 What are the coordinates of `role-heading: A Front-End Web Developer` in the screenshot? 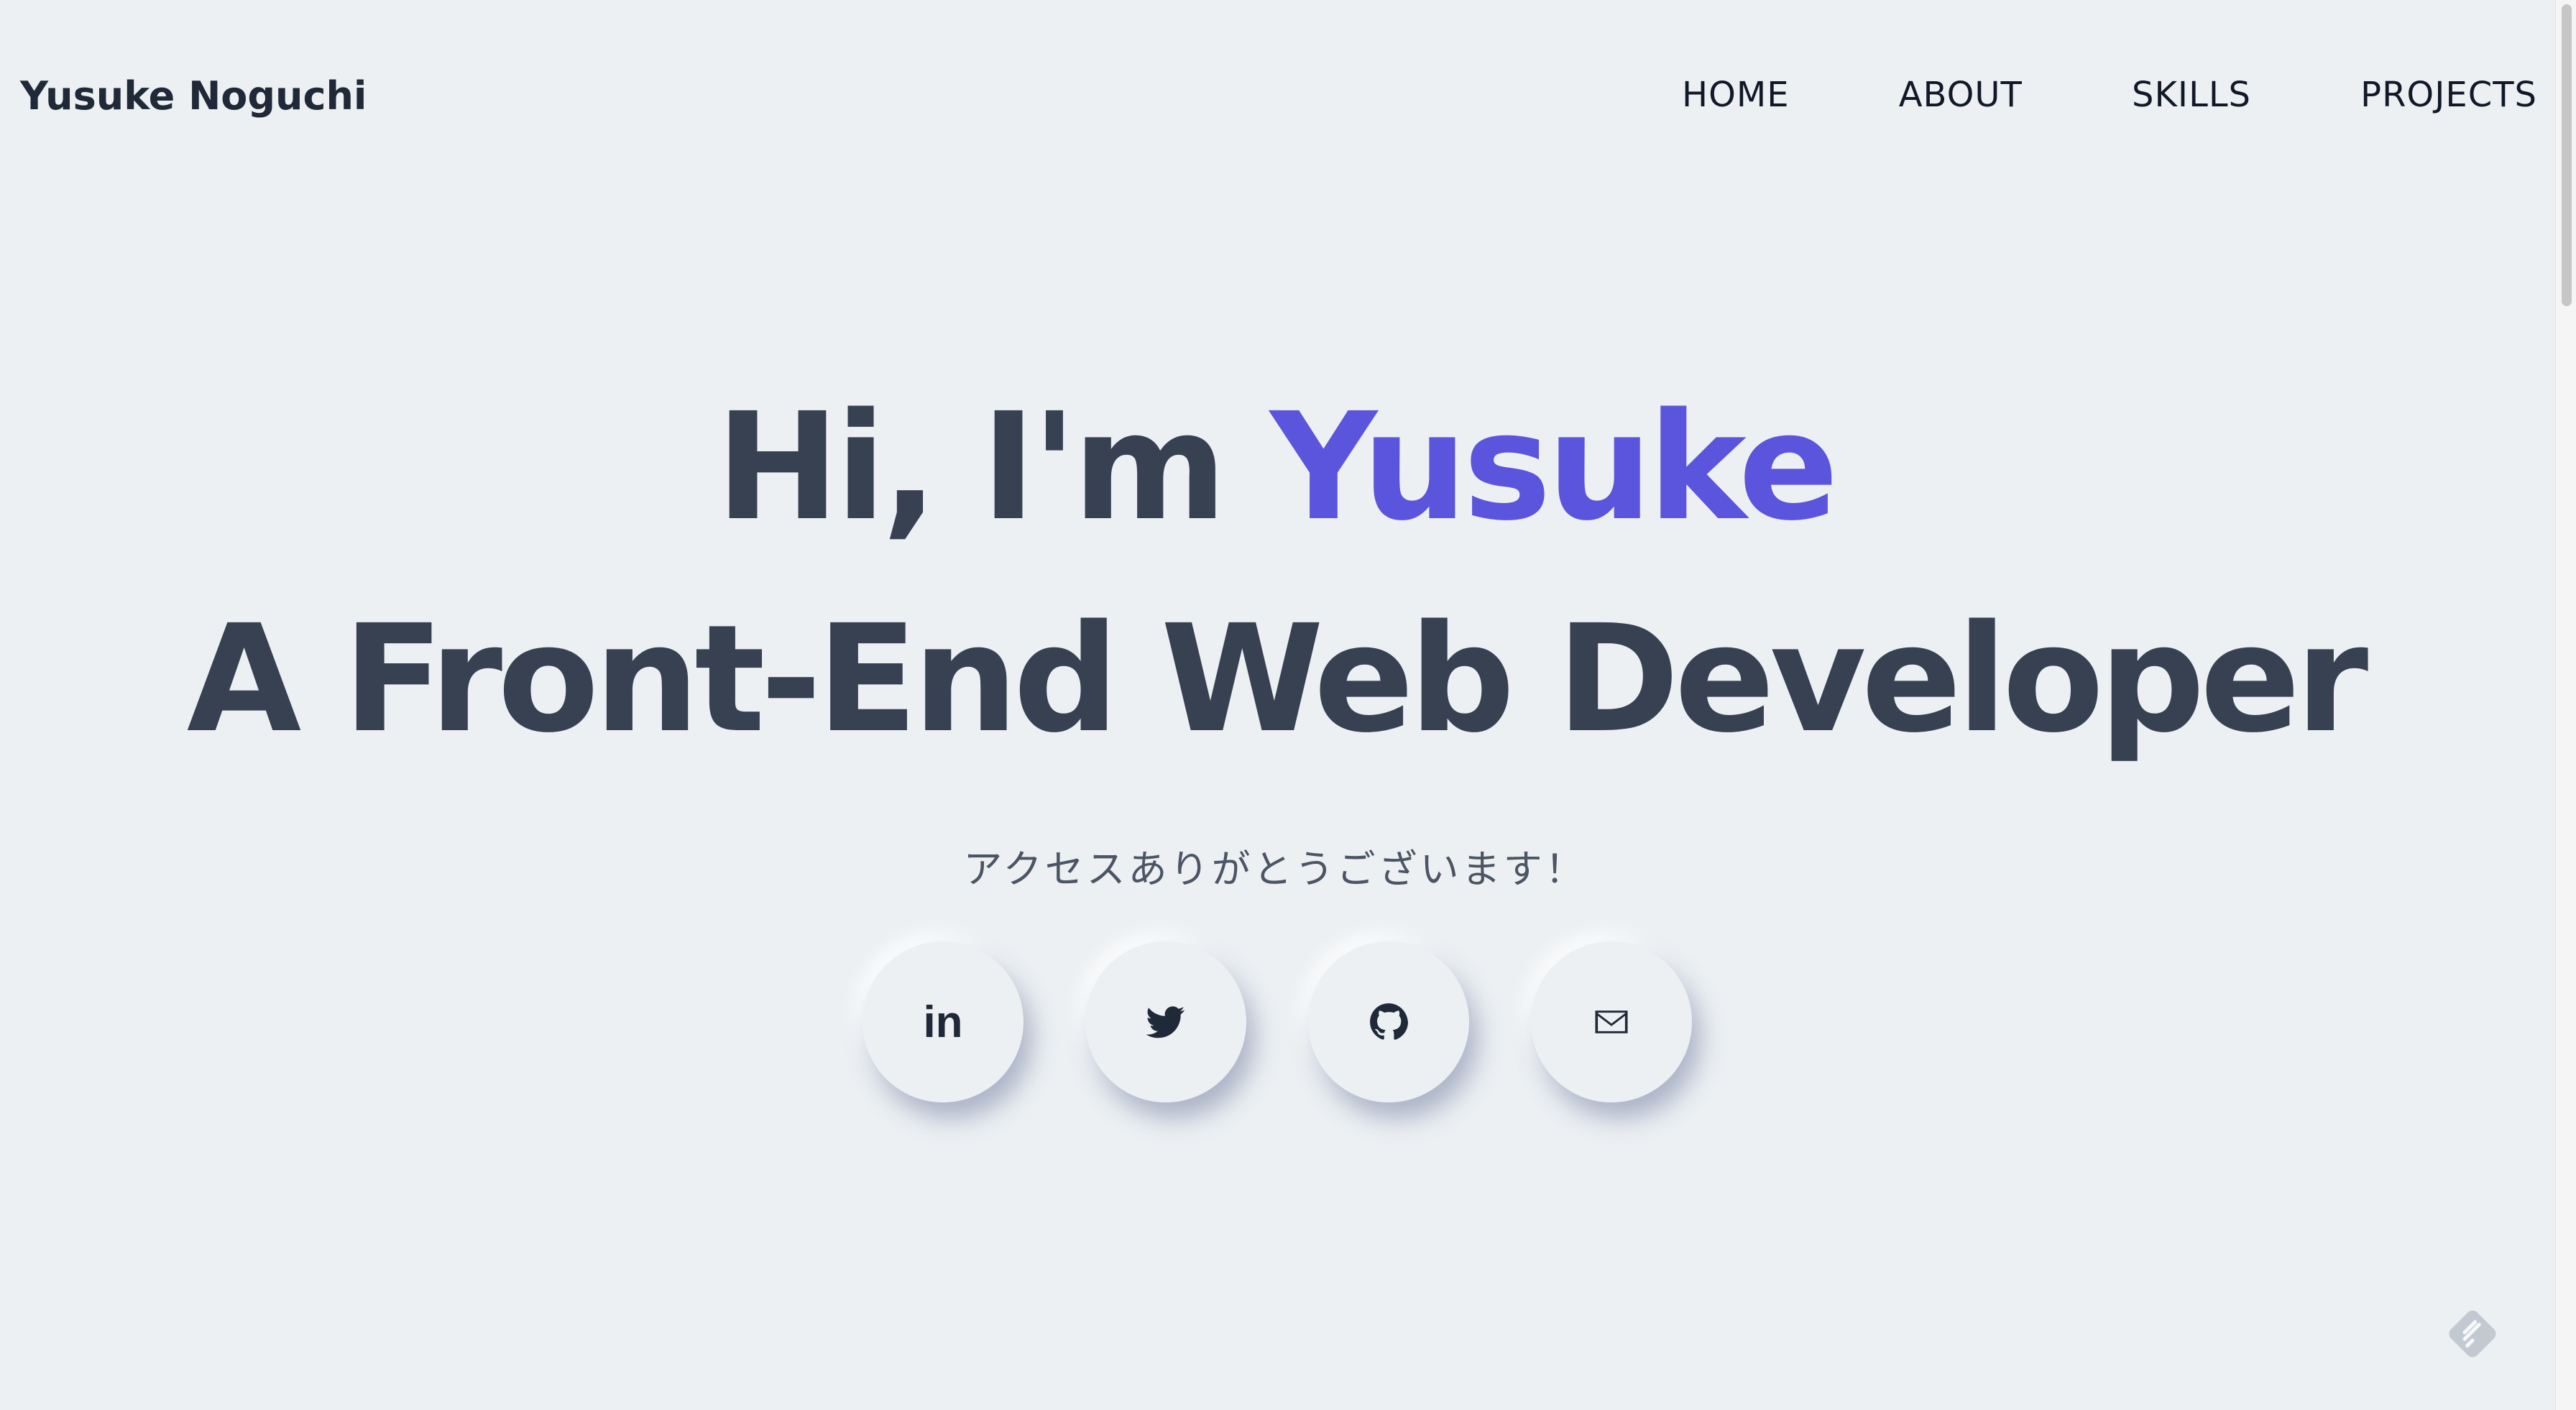 It's located at (1277, 679).